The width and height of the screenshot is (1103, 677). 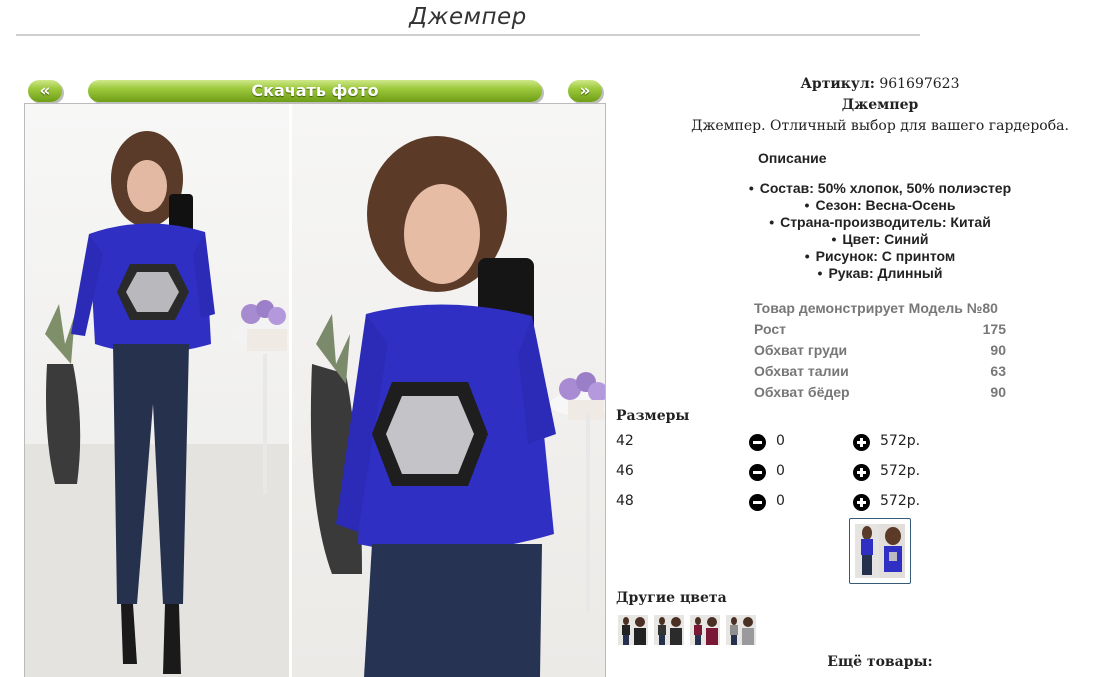 What do you see at coordinates (859, 256) in the screenshot?
I see `spec-item: Рисунок: С принтом` at bounding box center [859, 256].